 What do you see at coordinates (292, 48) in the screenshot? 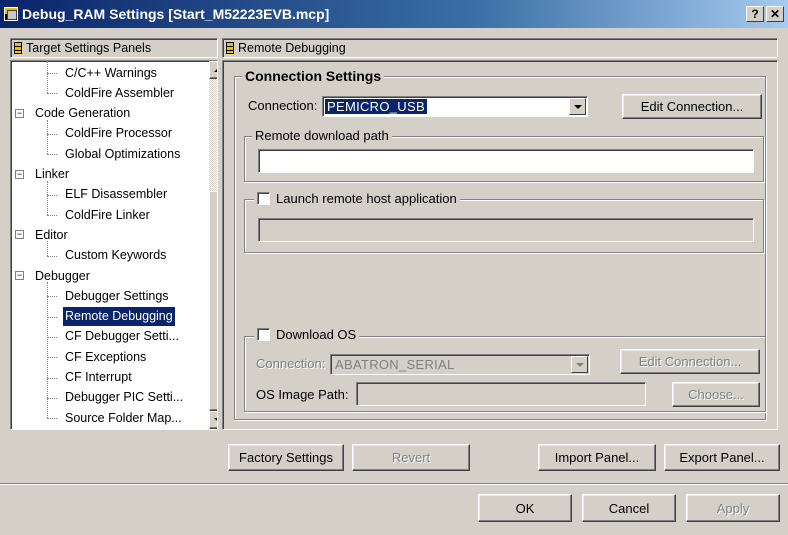
I see `right-panel-title: Remote Debugging` at bounding box center [292, 48].